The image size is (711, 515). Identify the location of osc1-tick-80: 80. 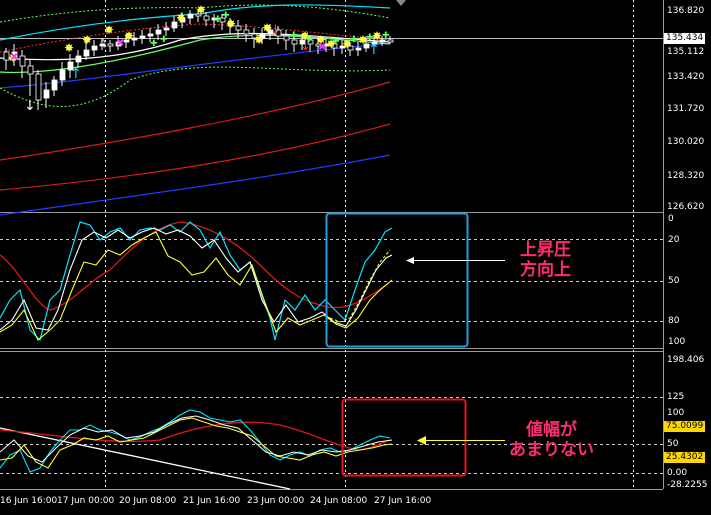
(674, 321).